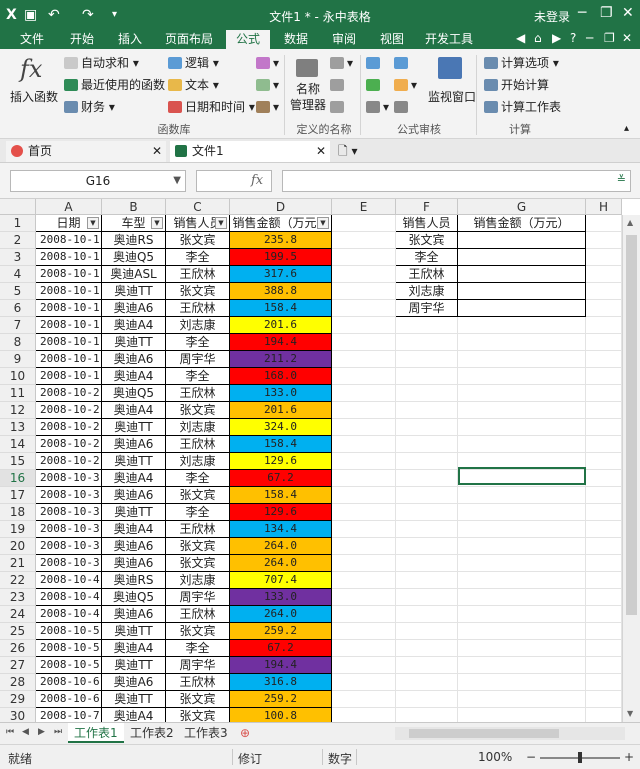 Image resolution: width=640 pixels, height=769 pixels. Describe the element at coordinates (189, 39) in the screenshot. I see `tab-page-layout: 页面布局` at that location.